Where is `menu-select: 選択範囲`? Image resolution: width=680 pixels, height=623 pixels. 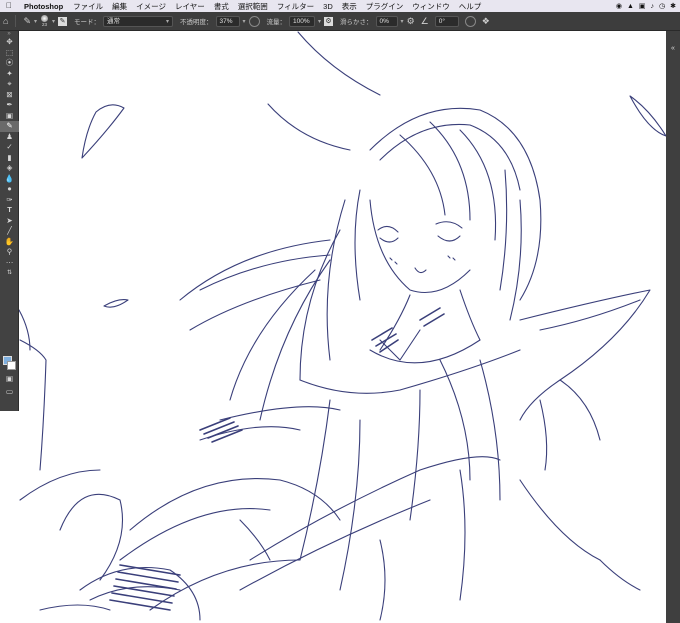
menu-select: 選択範囲 is located at coordinates (253, 6).